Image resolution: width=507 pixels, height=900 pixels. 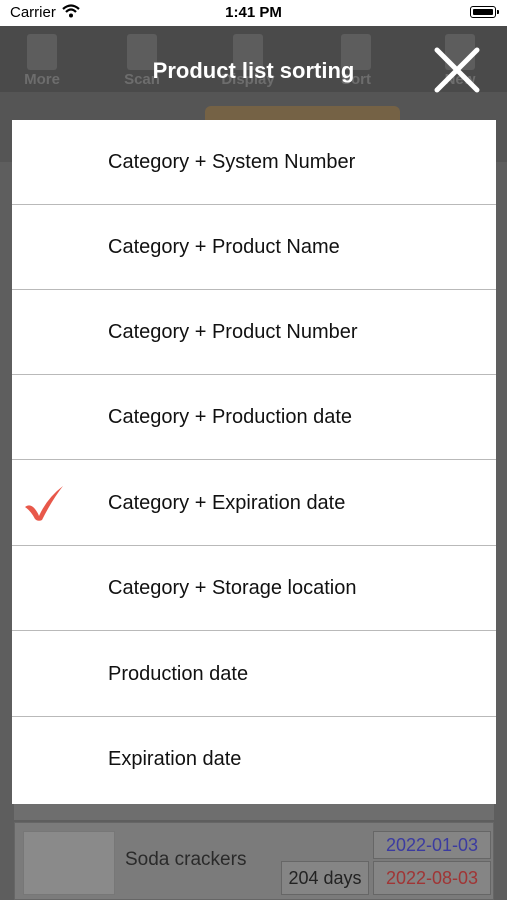 I want to click on sort-option-label: Category + Storage location, so click(x=232, y=588).